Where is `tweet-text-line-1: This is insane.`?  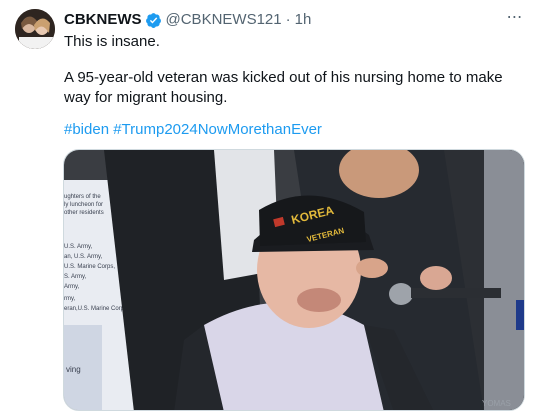
tweet-text-line-1: This is insane. is located at coordinates (112, 41).